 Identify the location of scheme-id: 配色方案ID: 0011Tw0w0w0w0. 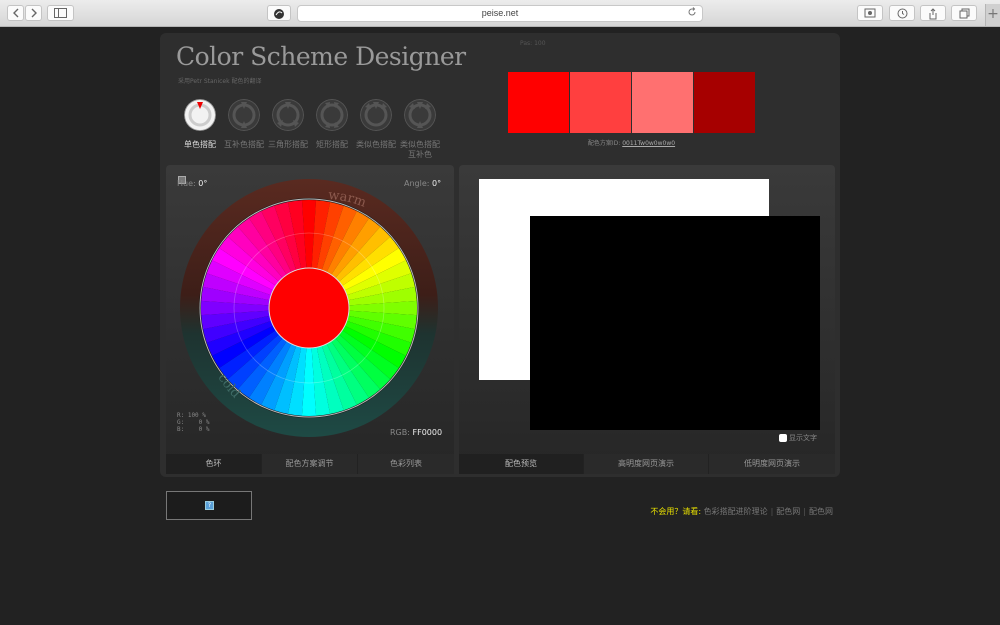
(631, 142).